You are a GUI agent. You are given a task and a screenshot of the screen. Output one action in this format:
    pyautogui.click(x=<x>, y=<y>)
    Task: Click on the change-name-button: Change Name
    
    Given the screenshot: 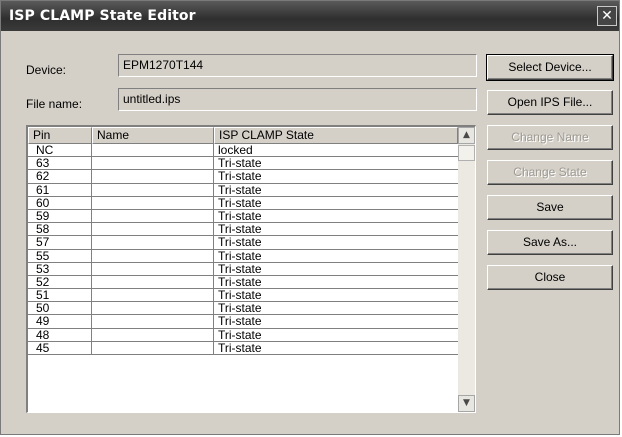 What is the action you would take?
    pyautogui.click(x=550, y=137)
    